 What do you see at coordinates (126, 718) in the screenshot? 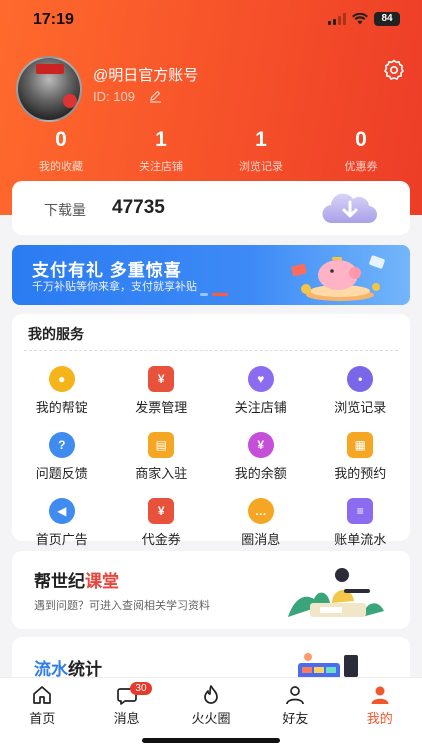
I see `tab-label: 消息` at bounding box center [126, 718].